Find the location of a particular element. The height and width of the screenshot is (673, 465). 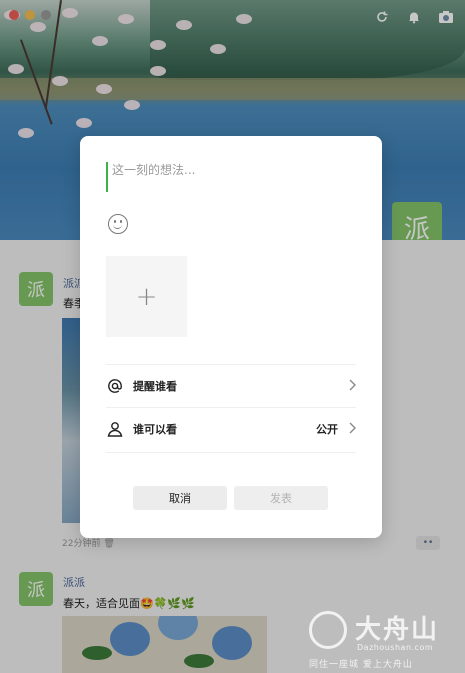

smiley-icon is located at coordinates (118, 224).